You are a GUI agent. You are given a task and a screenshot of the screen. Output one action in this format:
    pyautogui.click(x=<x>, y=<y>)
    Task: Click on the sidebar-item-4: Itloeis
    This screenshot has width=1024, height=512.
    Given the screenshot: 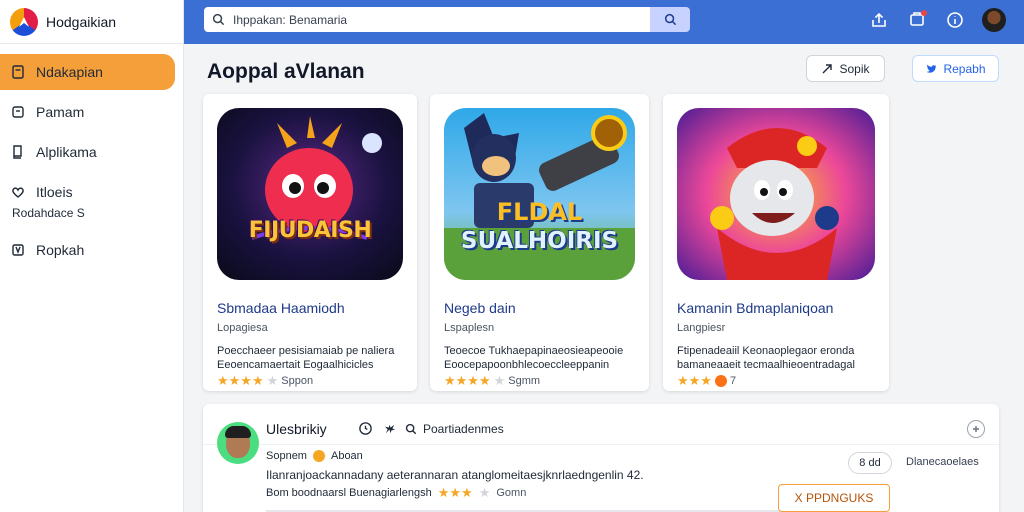 What is the action you would take?
    pyautogui.click(x=87, y=192)
    